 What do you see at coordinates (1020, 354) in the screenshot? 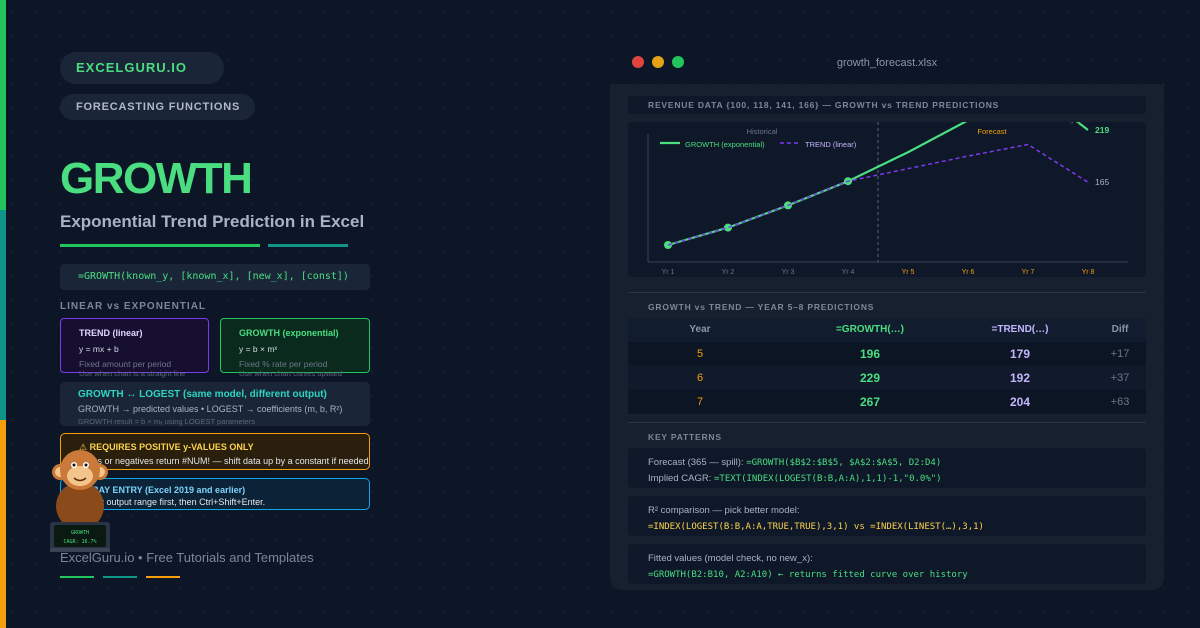
I see `table-cell-trend: 179` at bounding box center [1020, 354].